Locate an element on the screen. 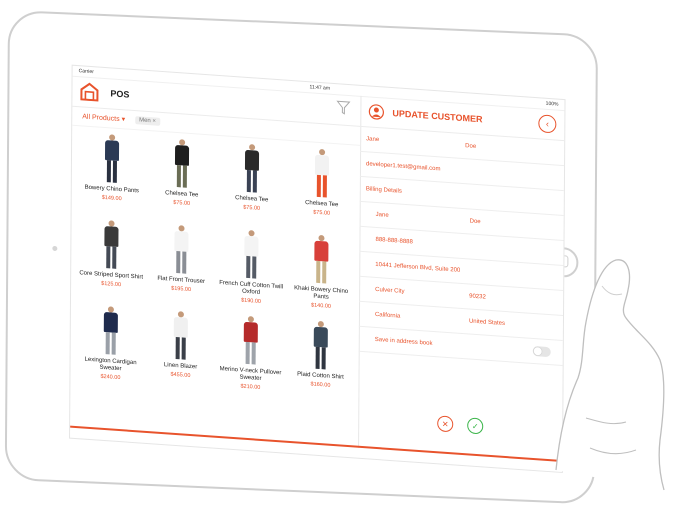  product-card: Khaki Bowery Chino Pants $140.00 is located at coordinates (321, 276).